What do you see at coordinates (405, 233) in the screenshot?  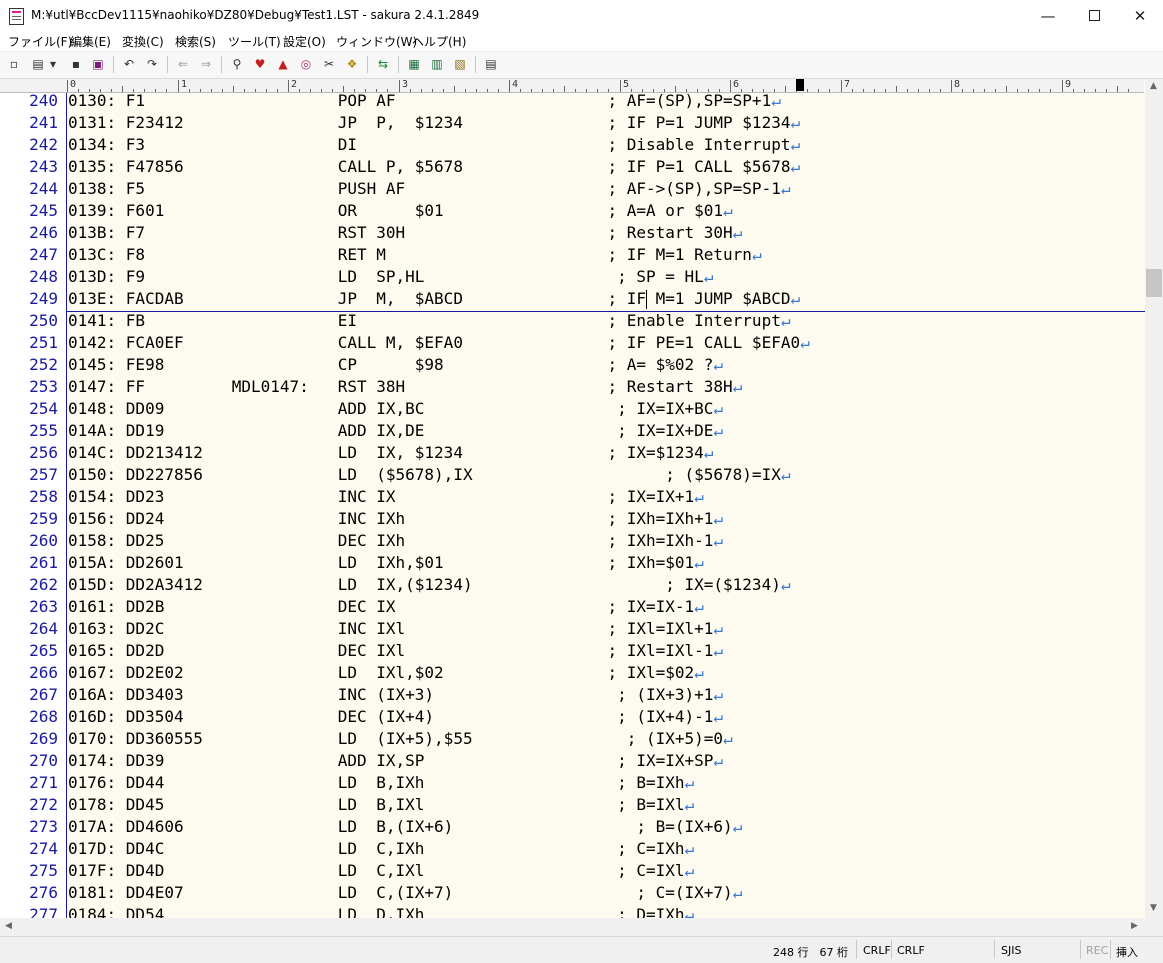 I see `text-line: 013B: F7 RST 30H ; Restart 30H↵` at bounding box center [405, 233].